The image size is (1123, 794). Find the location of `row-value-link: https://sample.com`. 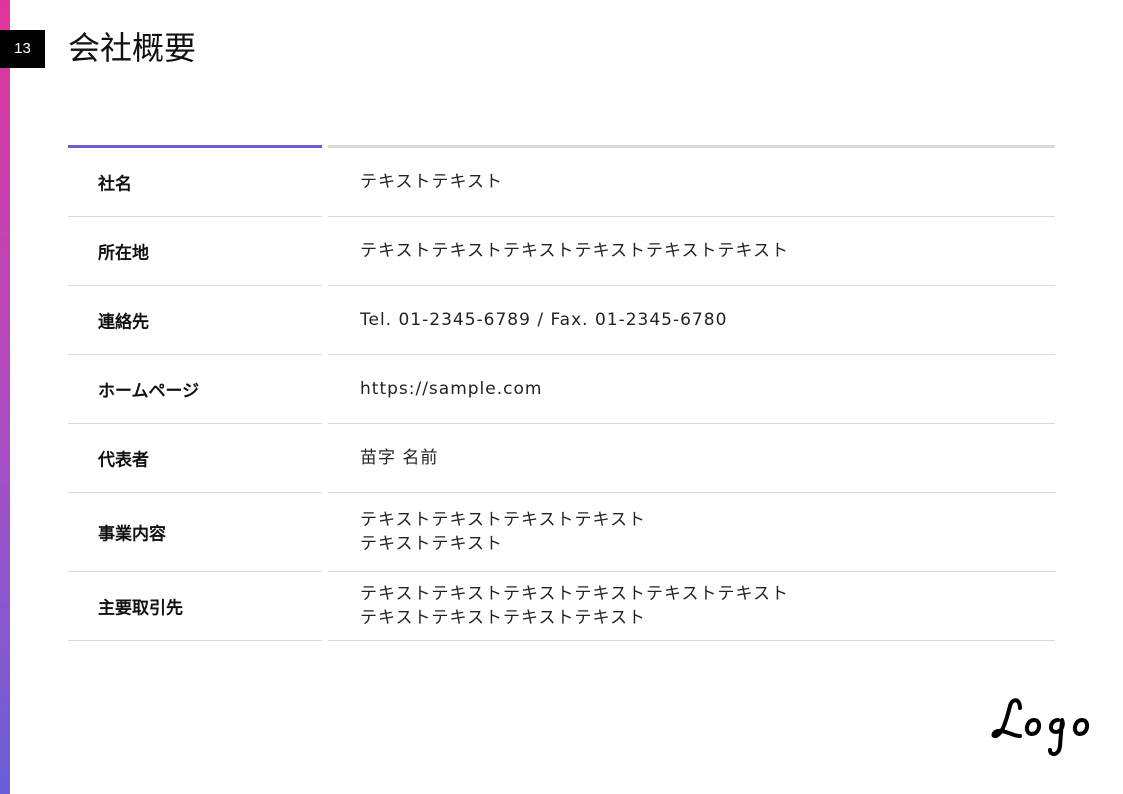

row-value-link: https://sample.com is located at coordinates (451, 389).